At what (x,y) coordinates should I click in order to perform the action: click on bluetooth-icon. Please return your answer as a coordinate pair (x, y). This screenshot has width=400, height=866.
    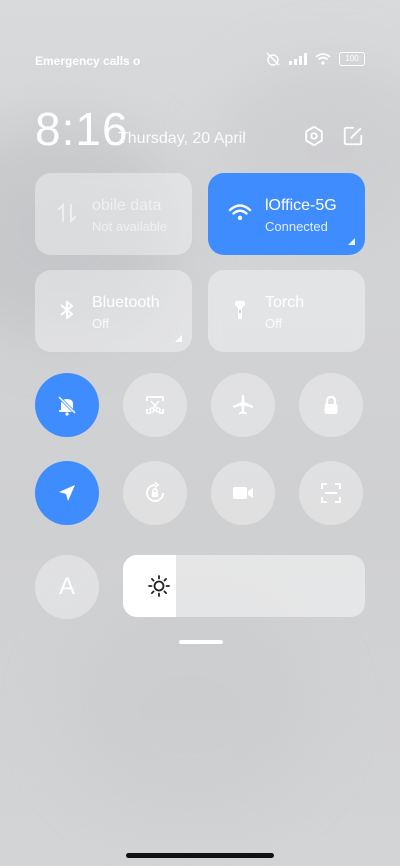
    Looking at the image, I should click on (66, 310).